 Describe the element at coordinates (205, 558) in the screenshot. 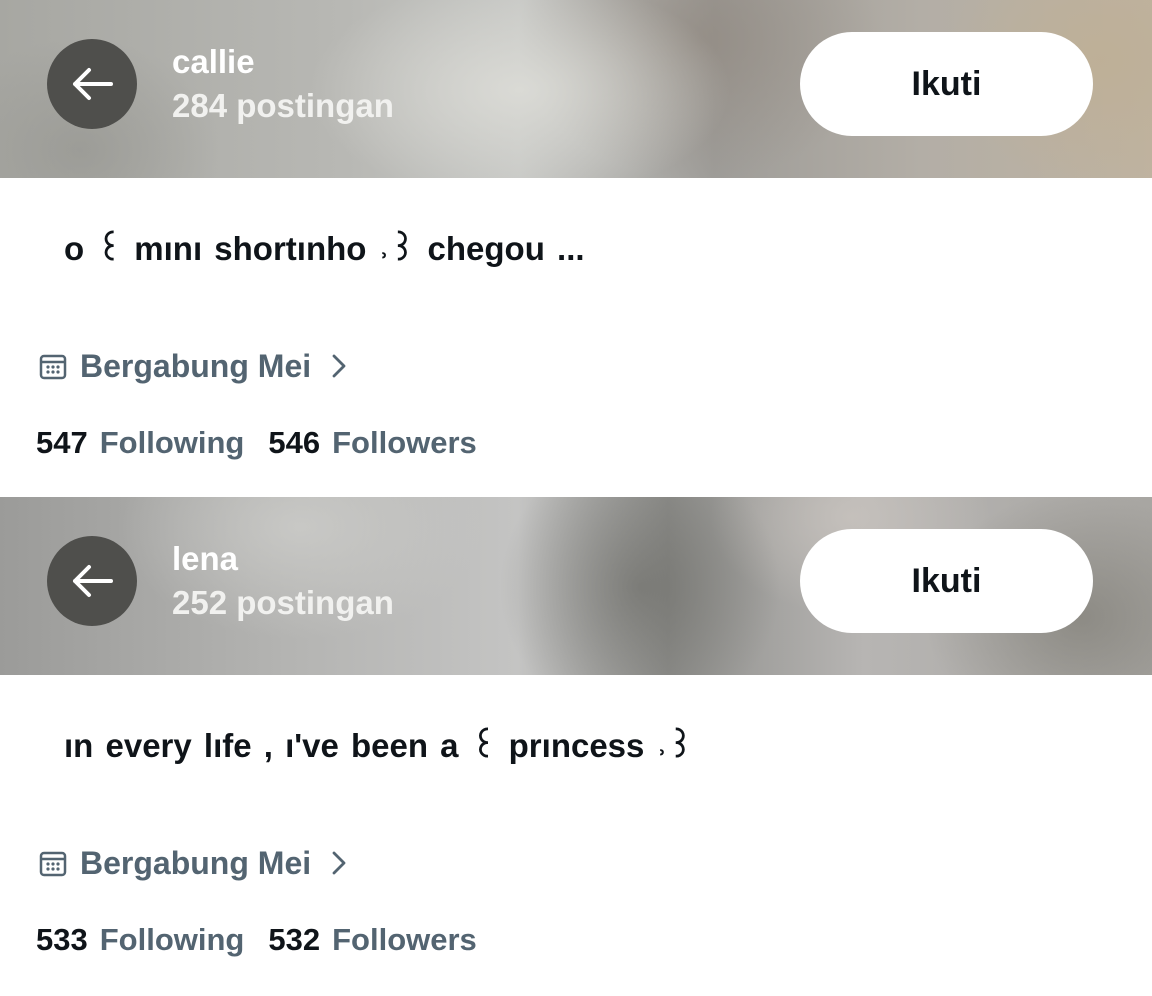

I see `profile-name: lena` at that location.